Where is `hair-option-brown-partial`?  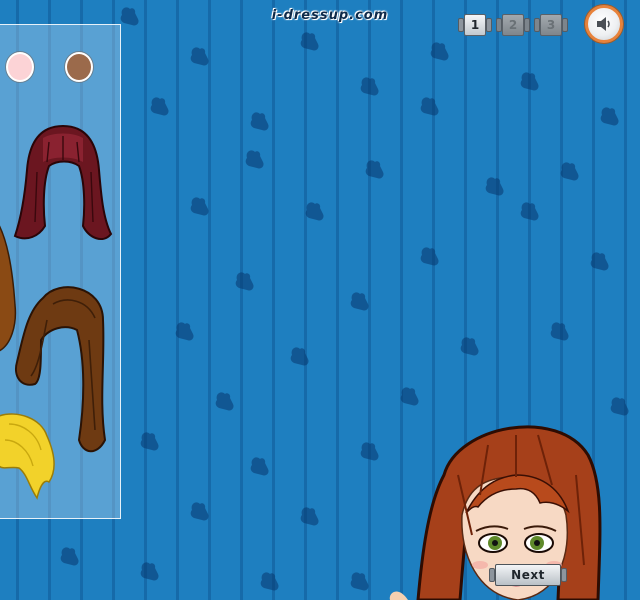
hair-option-brown-partial is located at coordinates (11, 285).